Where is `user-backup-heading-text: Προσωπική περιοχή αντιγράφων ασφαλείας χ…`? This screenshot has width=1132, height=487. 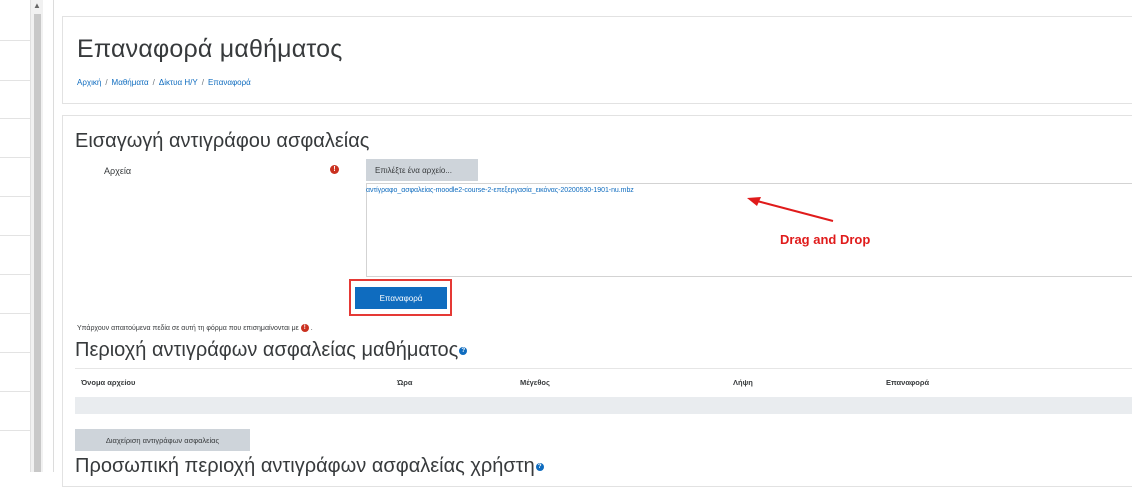
user-backup-heading-text: Προσωπική περιοχή αντιγράφων ασφαλείας χ… is located at coordinates (305, 466).